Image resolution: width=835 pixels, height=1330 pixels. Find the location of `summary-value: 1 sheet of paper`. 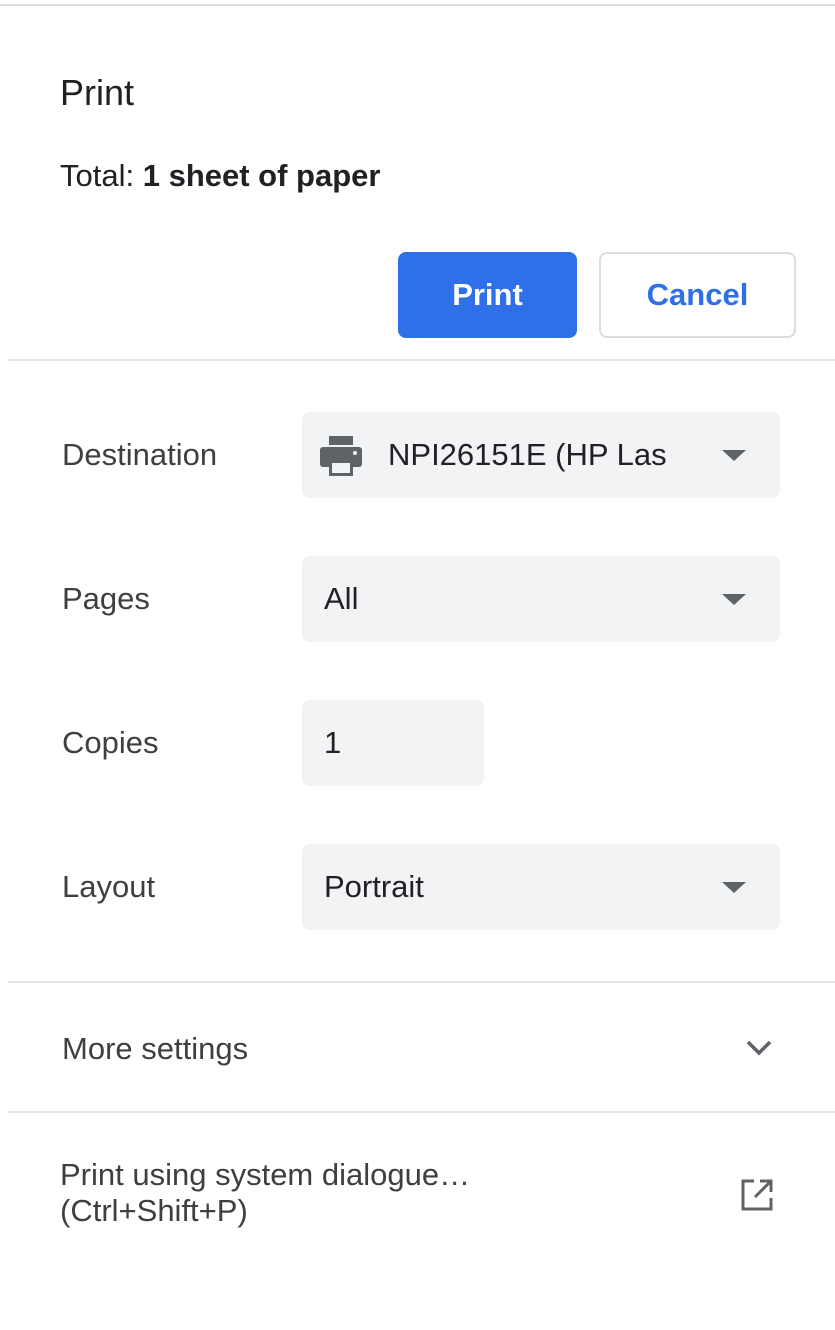

summary-value: 1 sheet of paper is located at coordinates (261, 175).